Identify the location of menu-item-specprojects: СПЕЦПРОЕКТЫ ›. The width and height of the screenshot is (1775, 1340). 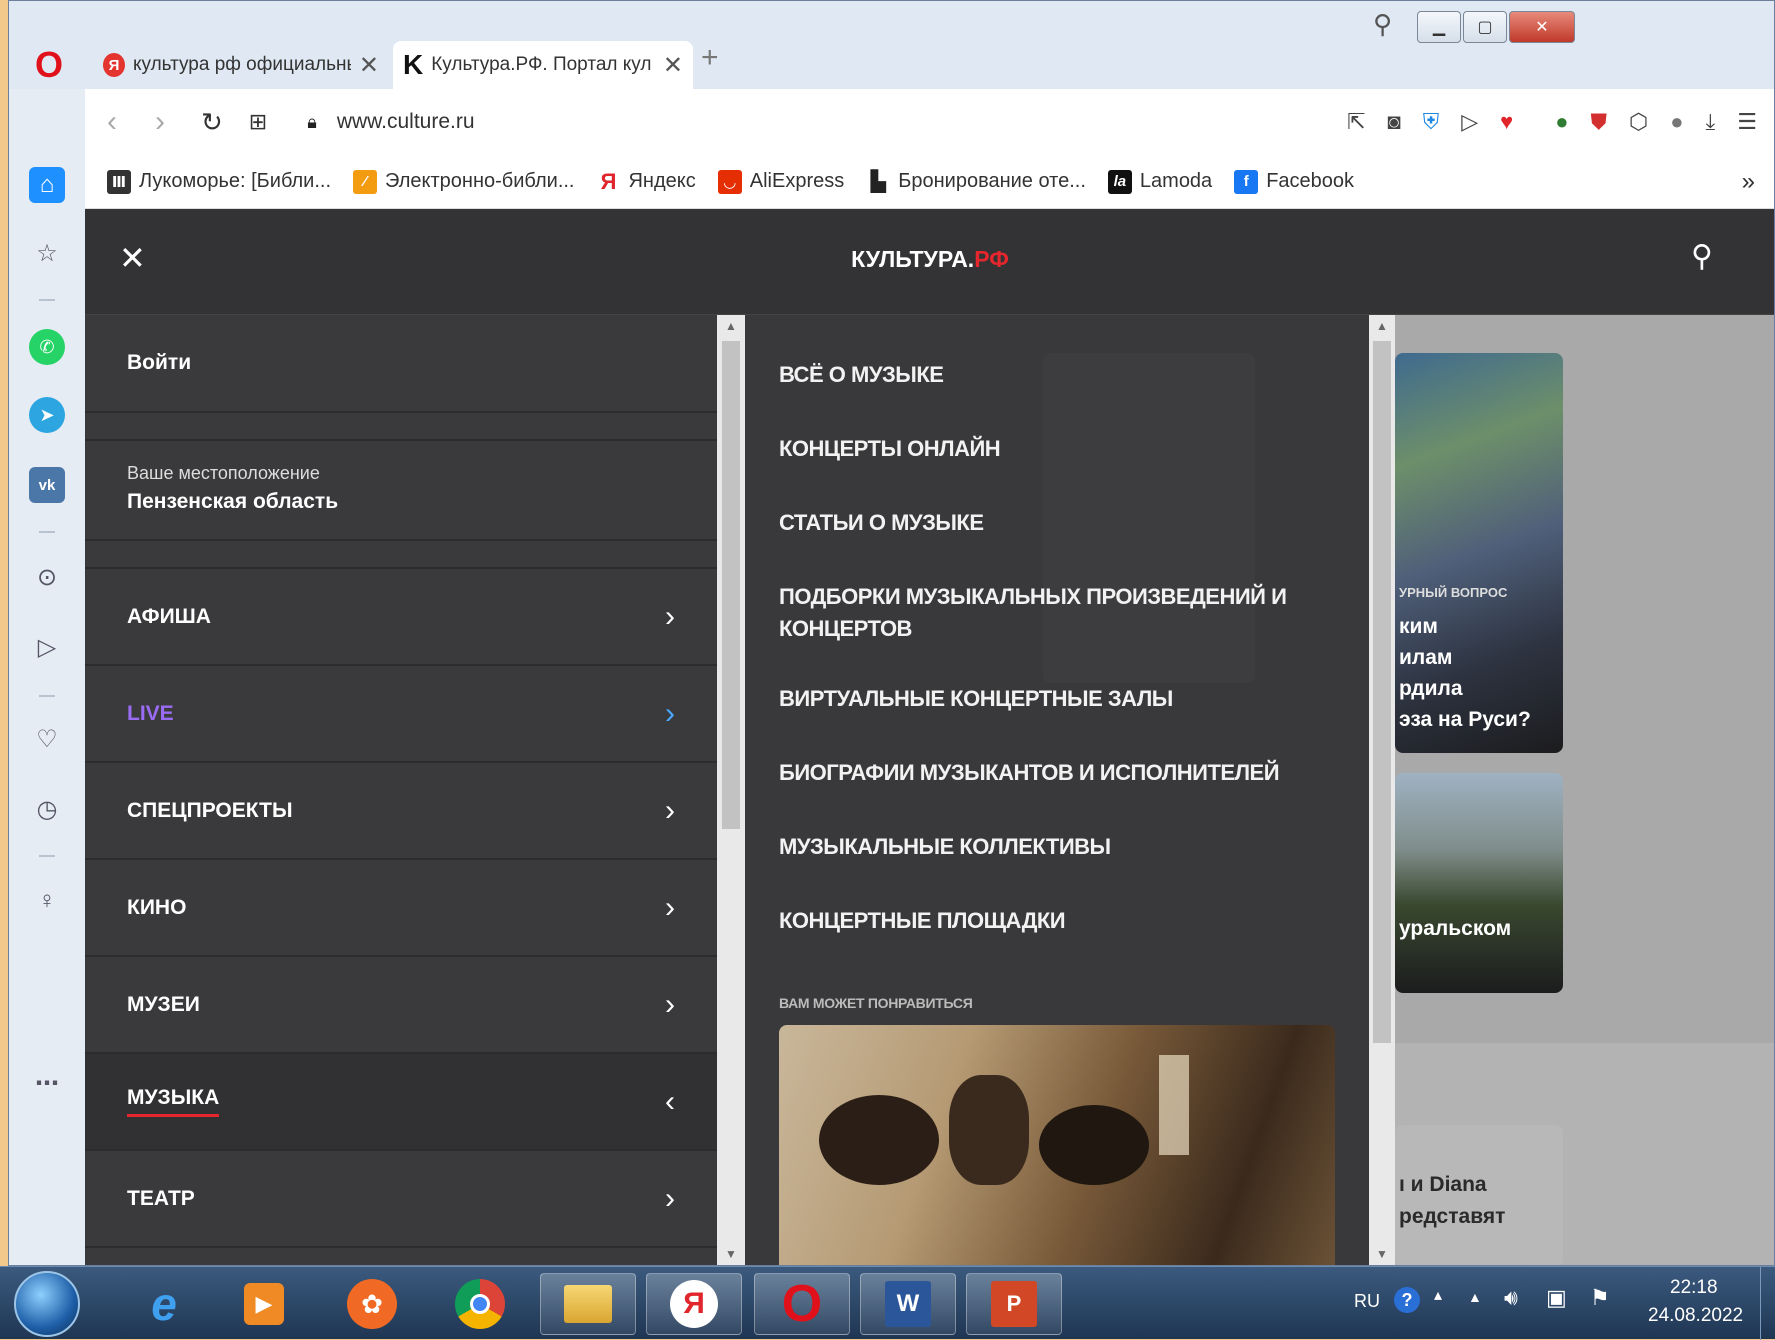
(401, 811).